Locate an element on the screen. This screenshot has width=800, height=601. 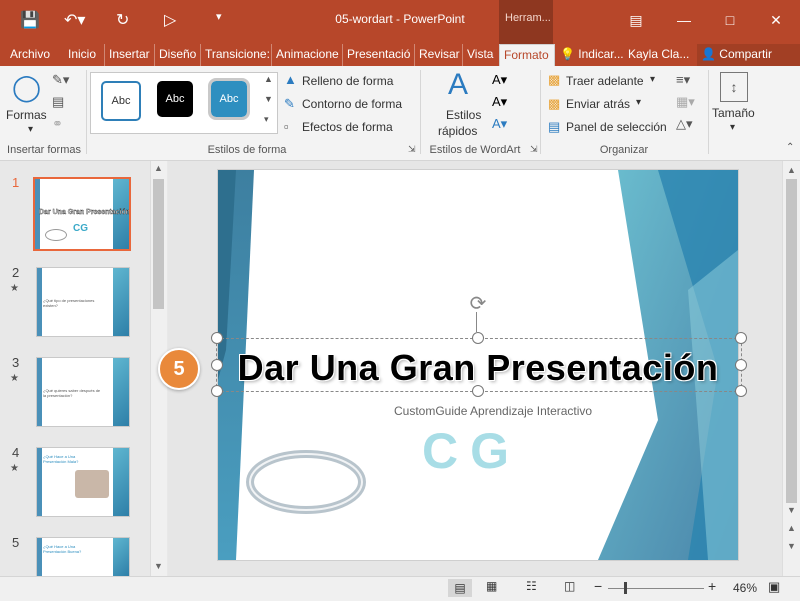
send-backward-icon: ▩ is located at coordinates (554, 104).